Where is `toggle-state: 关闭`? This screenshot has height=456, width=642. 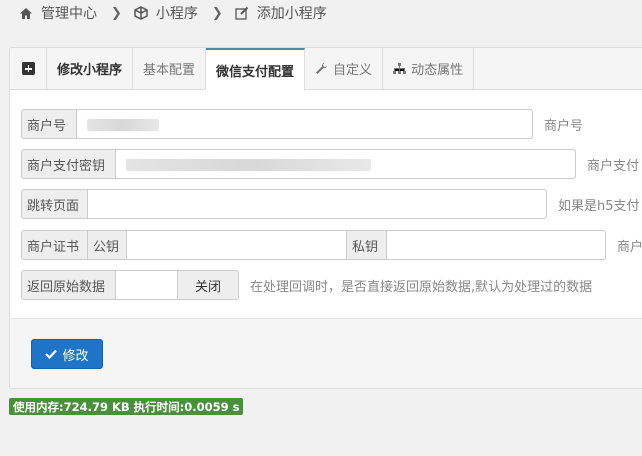 toggle-state: 关闭 is located at coordinates (208, 285).